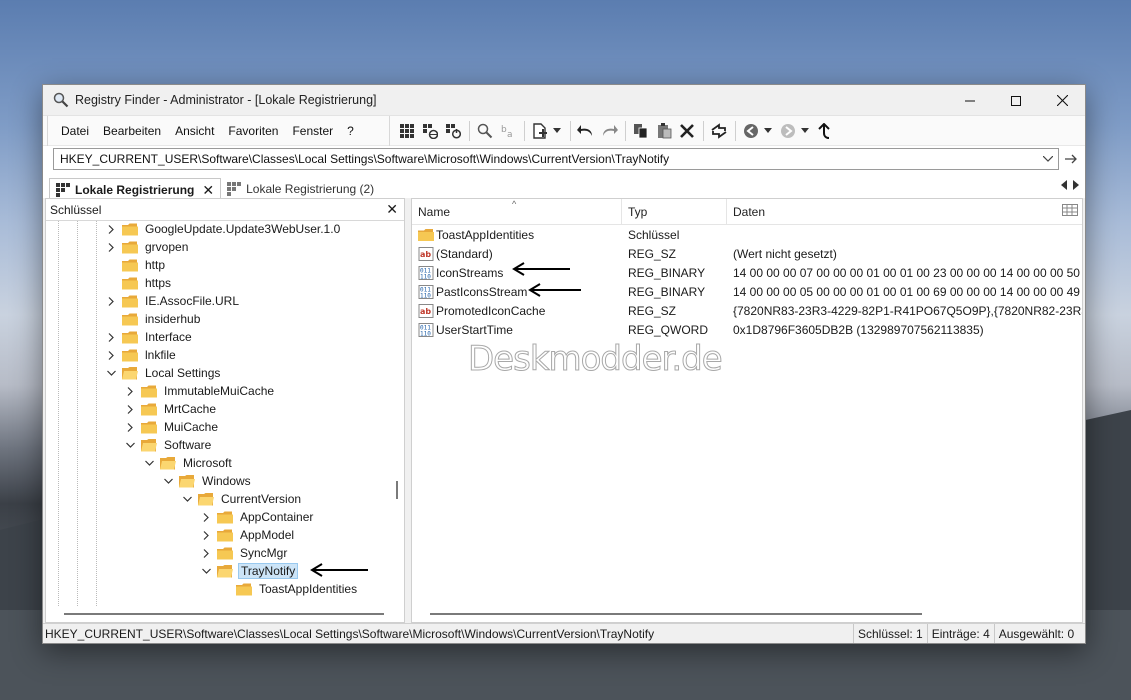  What do you see at coordinates (1070, 210) in the screenshot?
I see `column-chooser-icon` at bounding box center [1070, 210].